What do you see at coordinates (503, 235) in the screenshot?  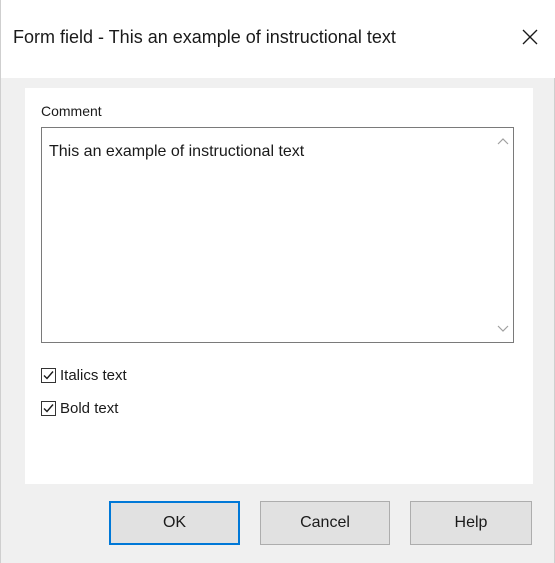 I see `vertical-scrollbar` at bounding box center [503, 235].